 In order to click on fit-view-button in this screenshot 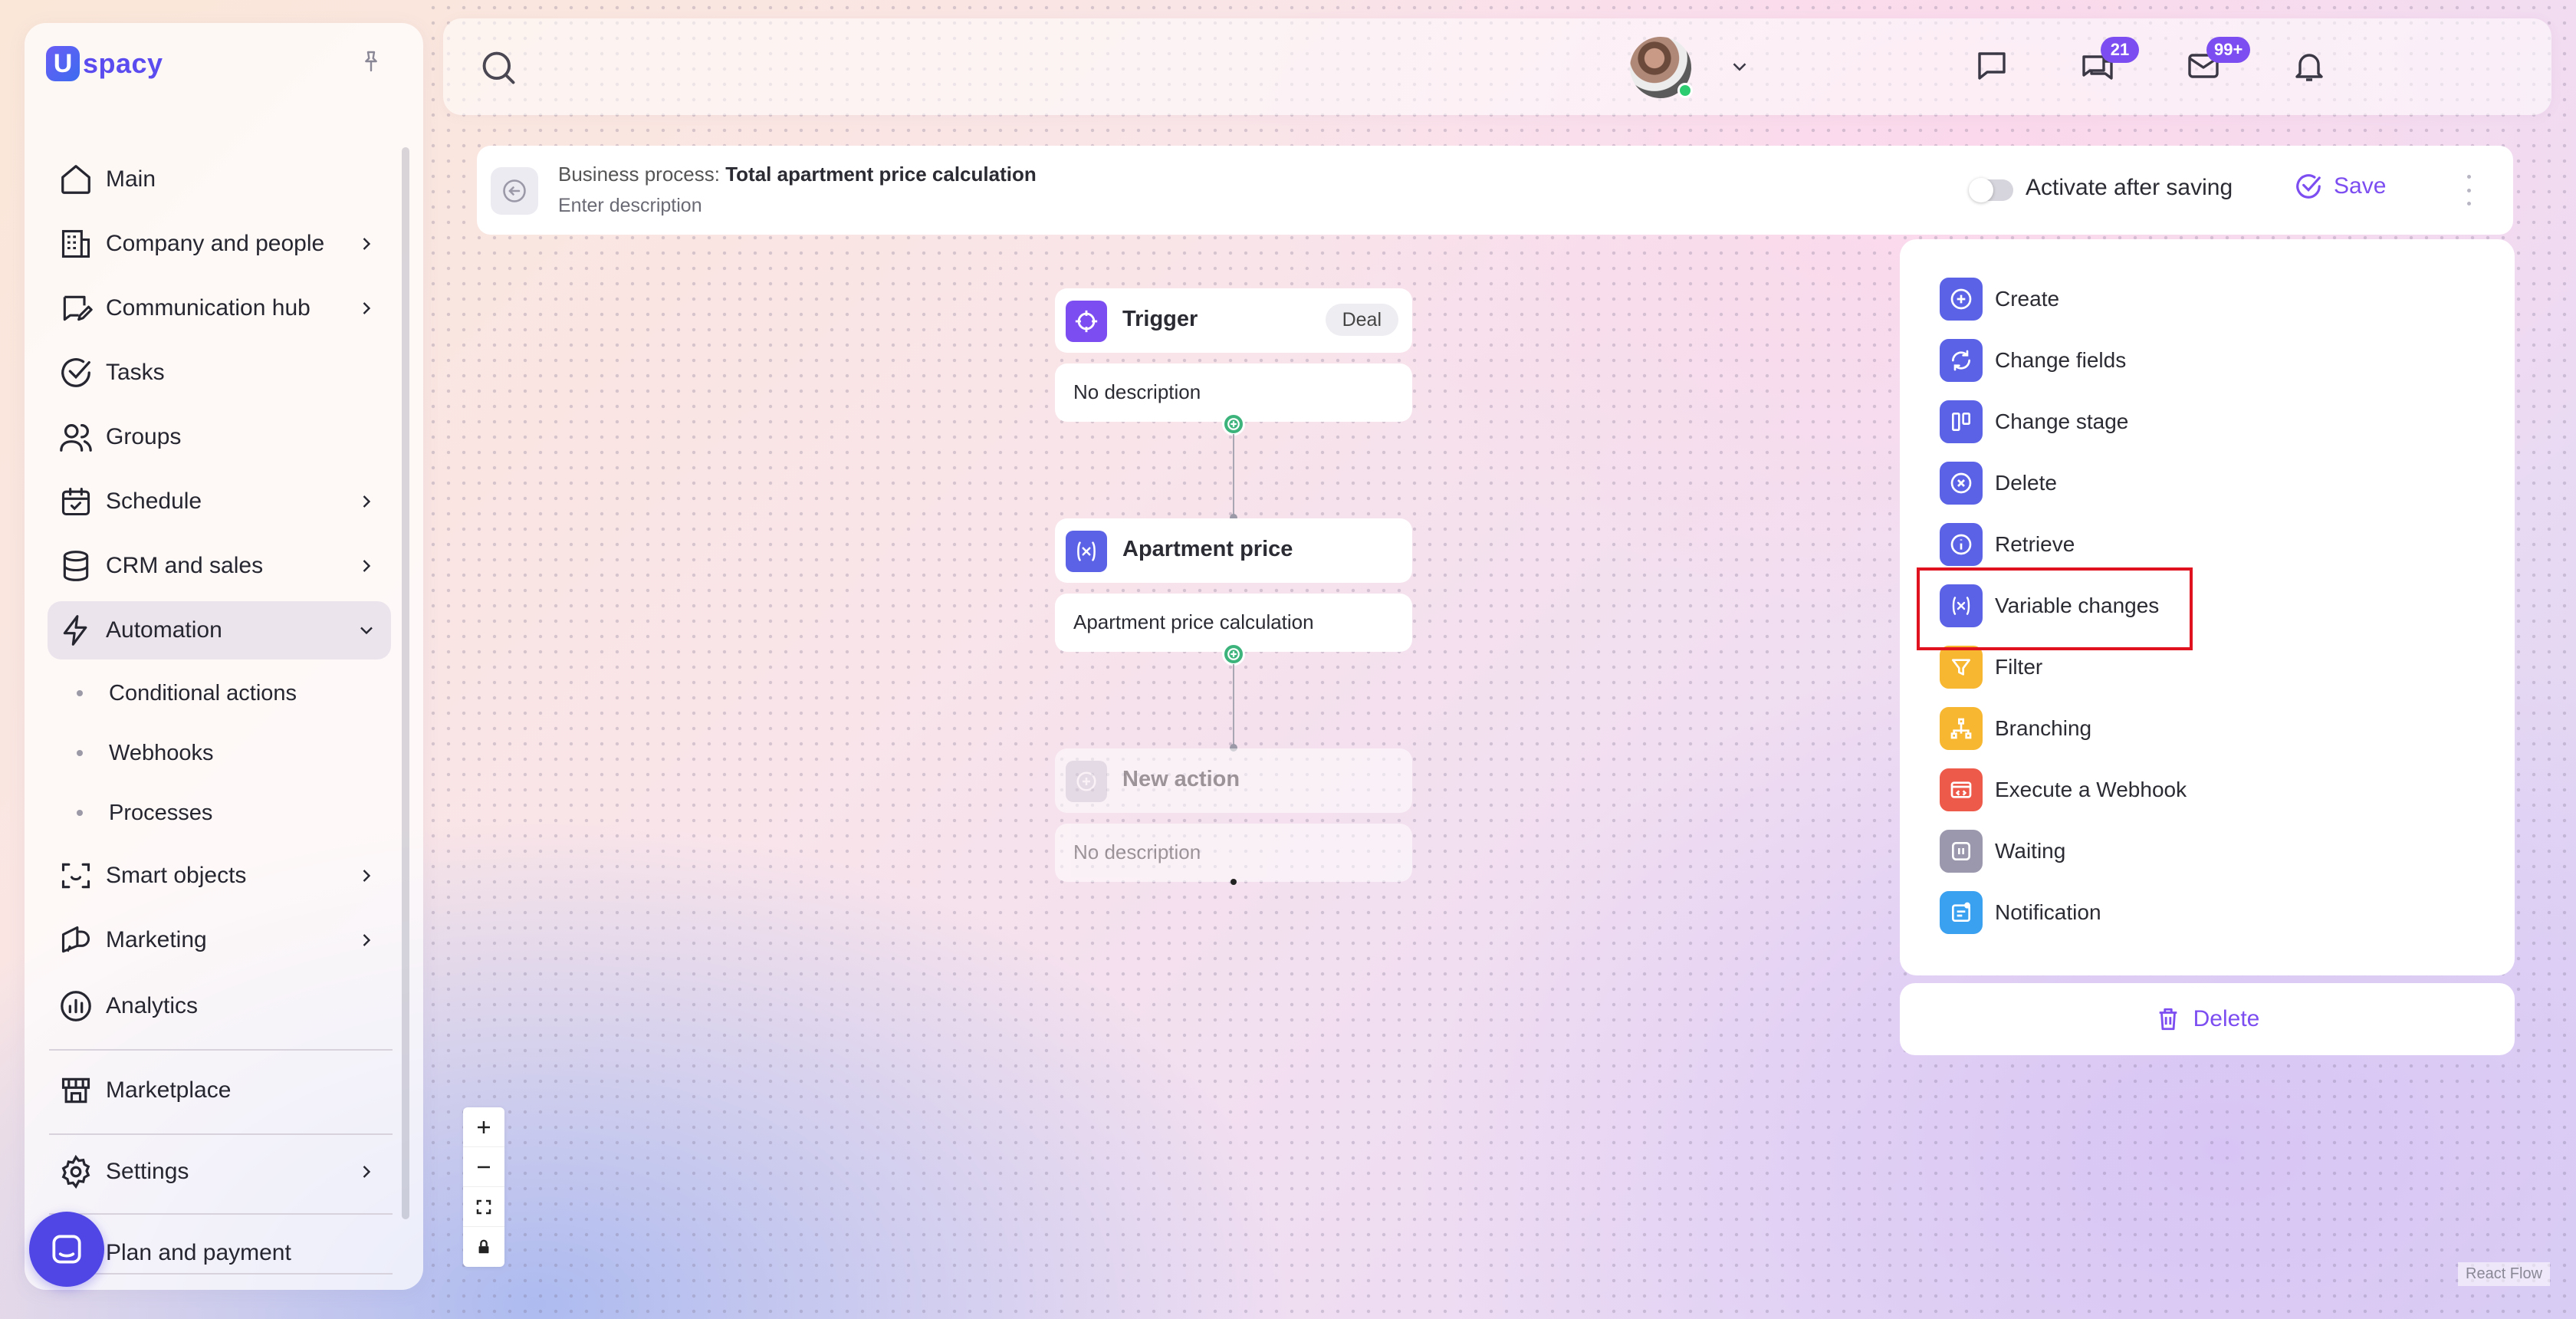, I will do `click(484, 1207)`.